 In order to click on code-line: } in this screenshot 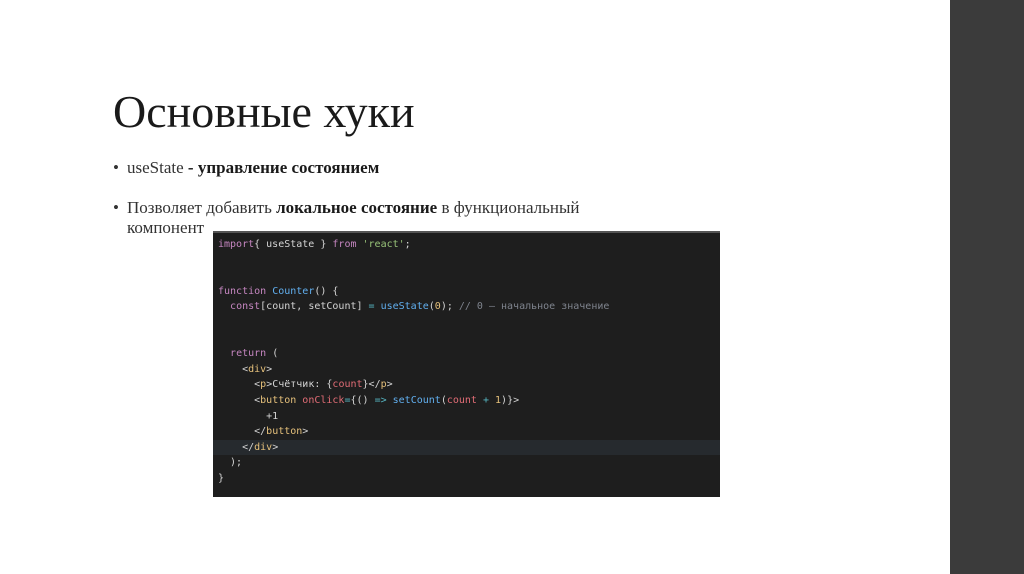, I will do `click(466, 479)`.